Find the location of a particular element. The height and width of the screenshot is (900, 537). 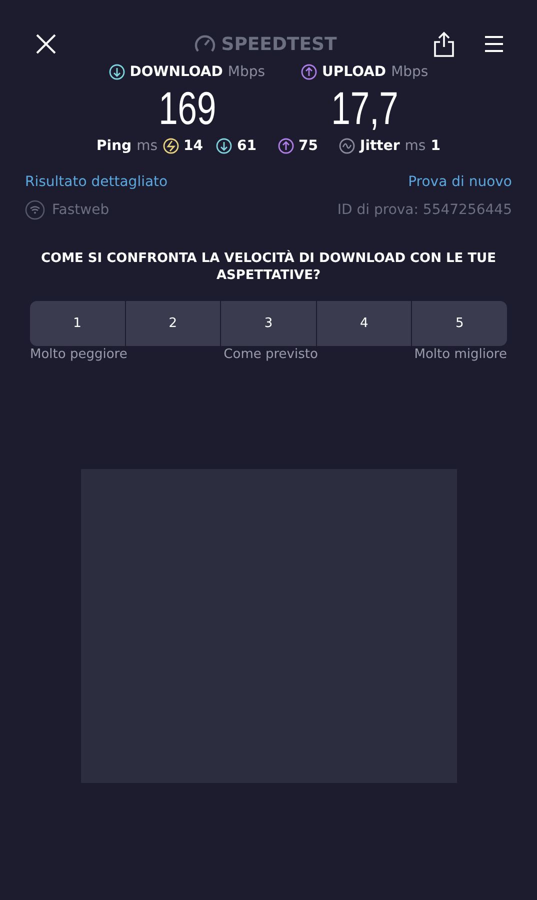

app-title: SPEEDTEST is located at coordinates (279, 44).